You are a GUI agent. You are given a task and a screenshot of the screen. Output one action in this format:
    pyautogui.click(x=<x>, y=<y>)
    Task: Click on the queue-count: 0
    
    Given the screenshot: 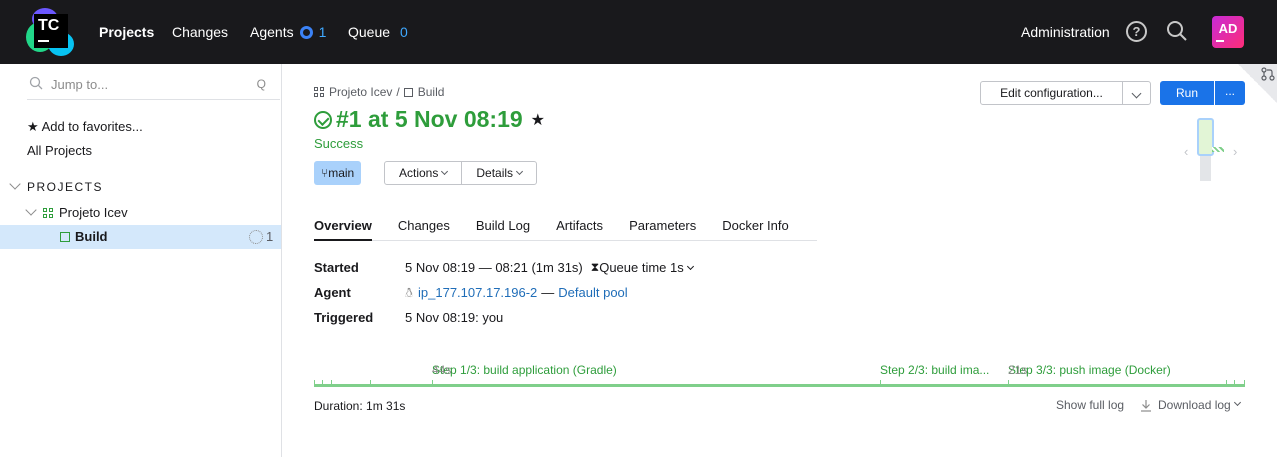 What is the action you would take?
    pyautogui.click(x=404, y=32)
    